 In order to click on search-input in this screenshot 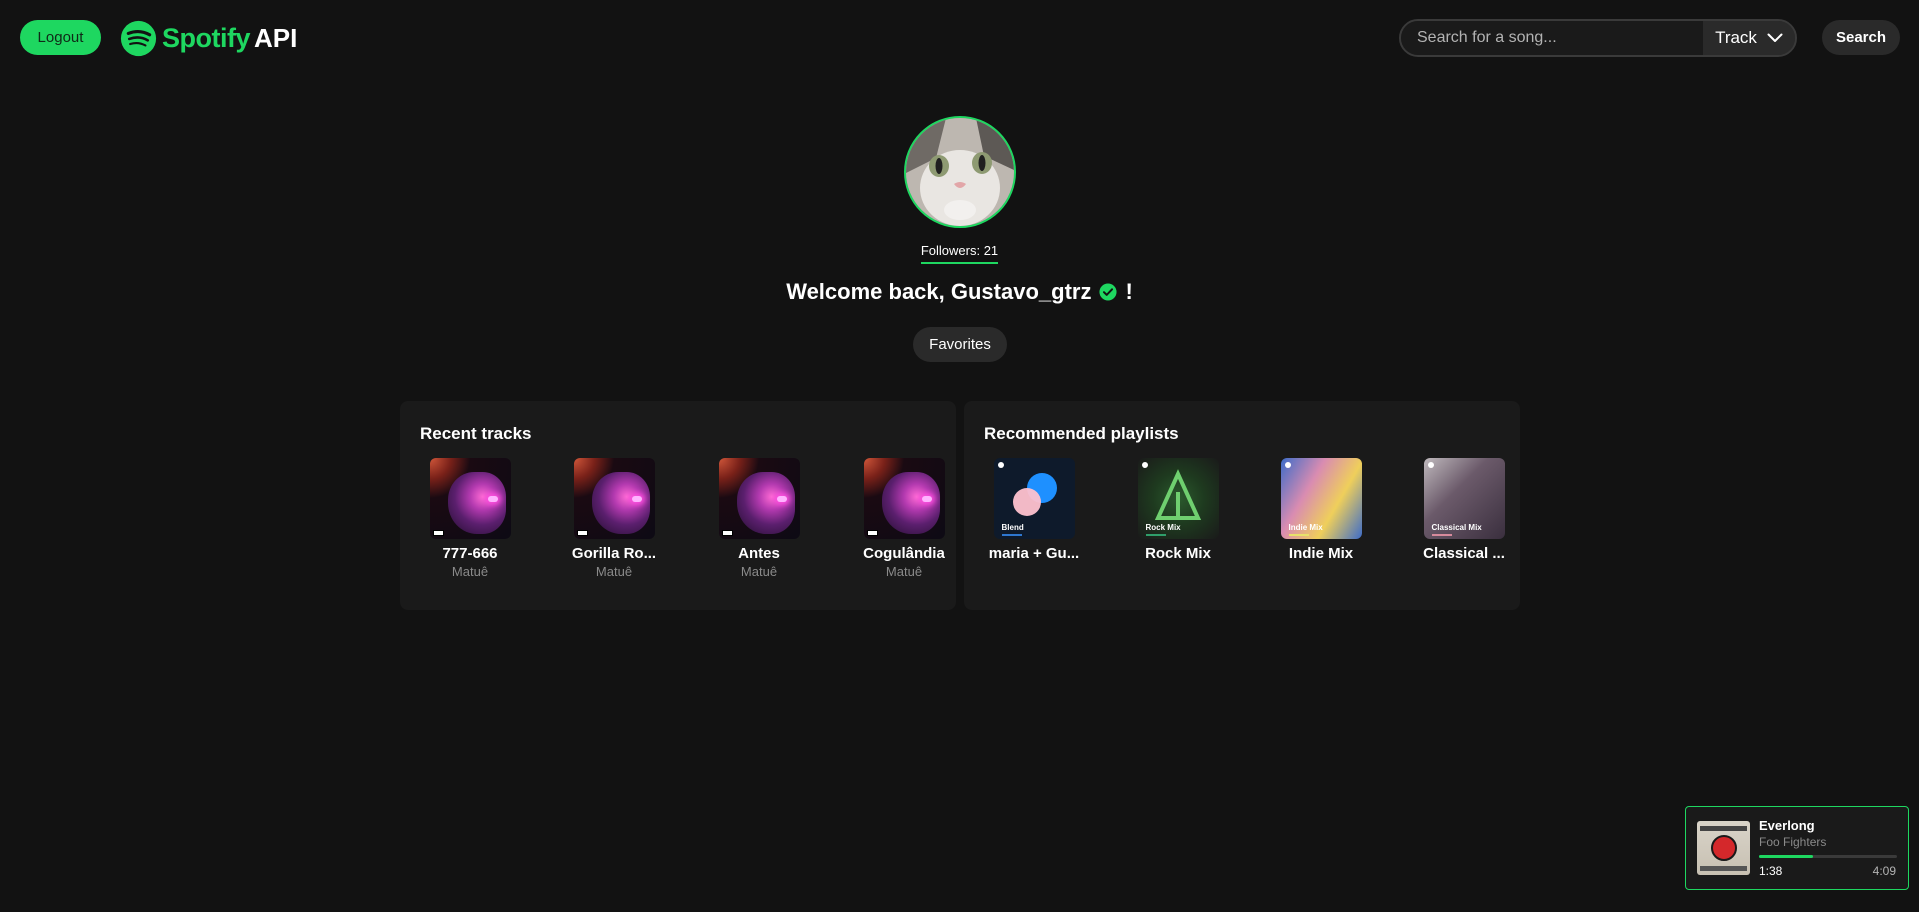, I will do `click(1552, 38)`.